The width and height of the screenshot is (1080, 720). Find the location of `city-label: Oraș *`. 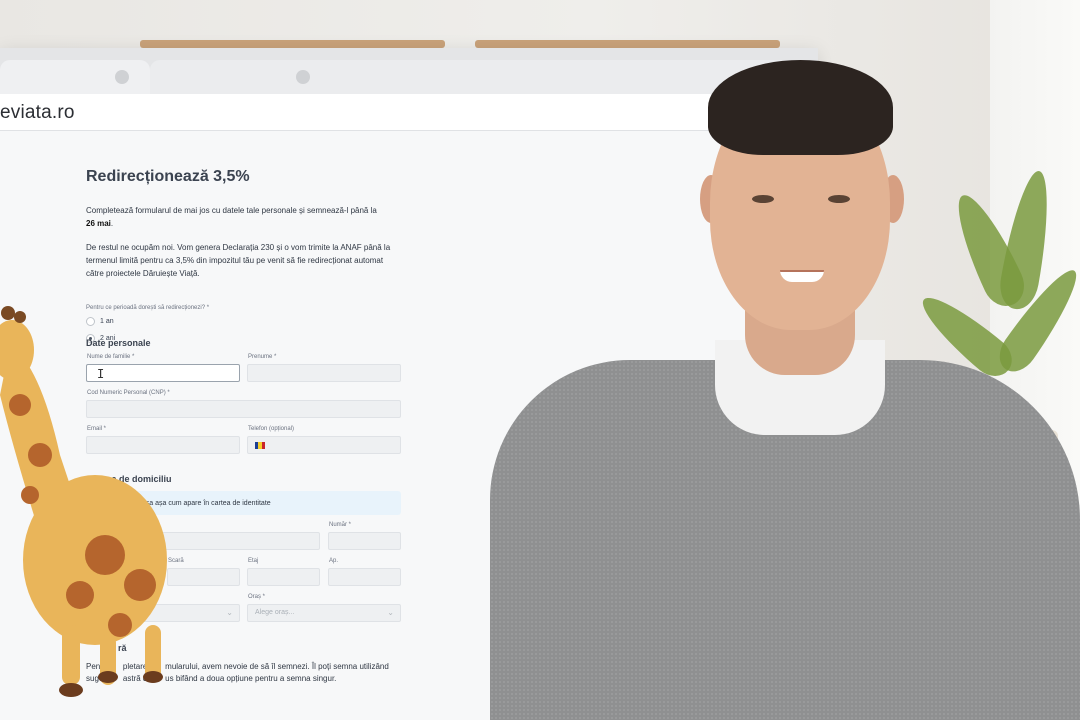

city-label: Oraș * is located at coordinates (257, 597).